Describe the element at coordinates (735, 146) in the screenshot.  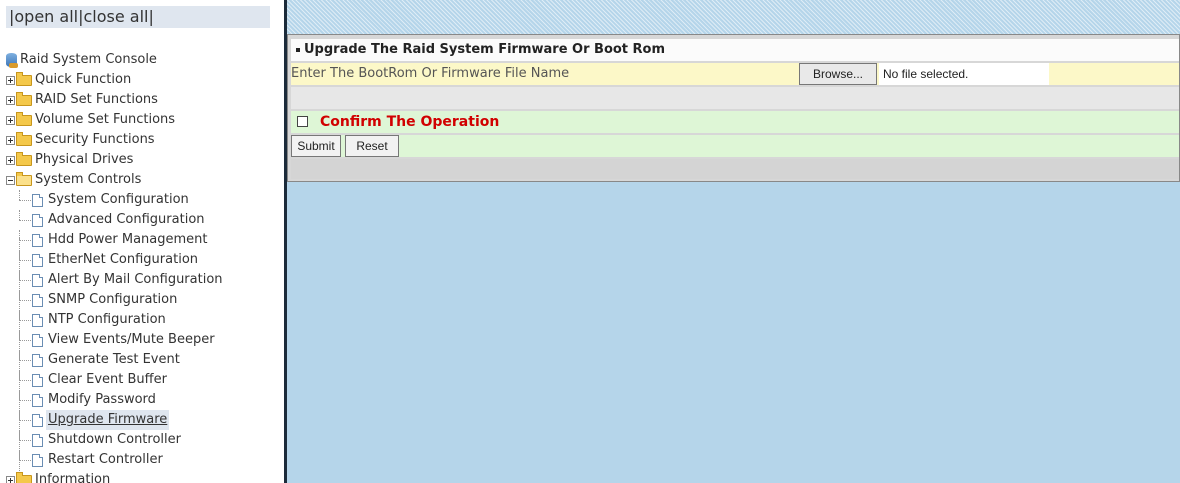
I see `button-row: Submit Reset` at that location.